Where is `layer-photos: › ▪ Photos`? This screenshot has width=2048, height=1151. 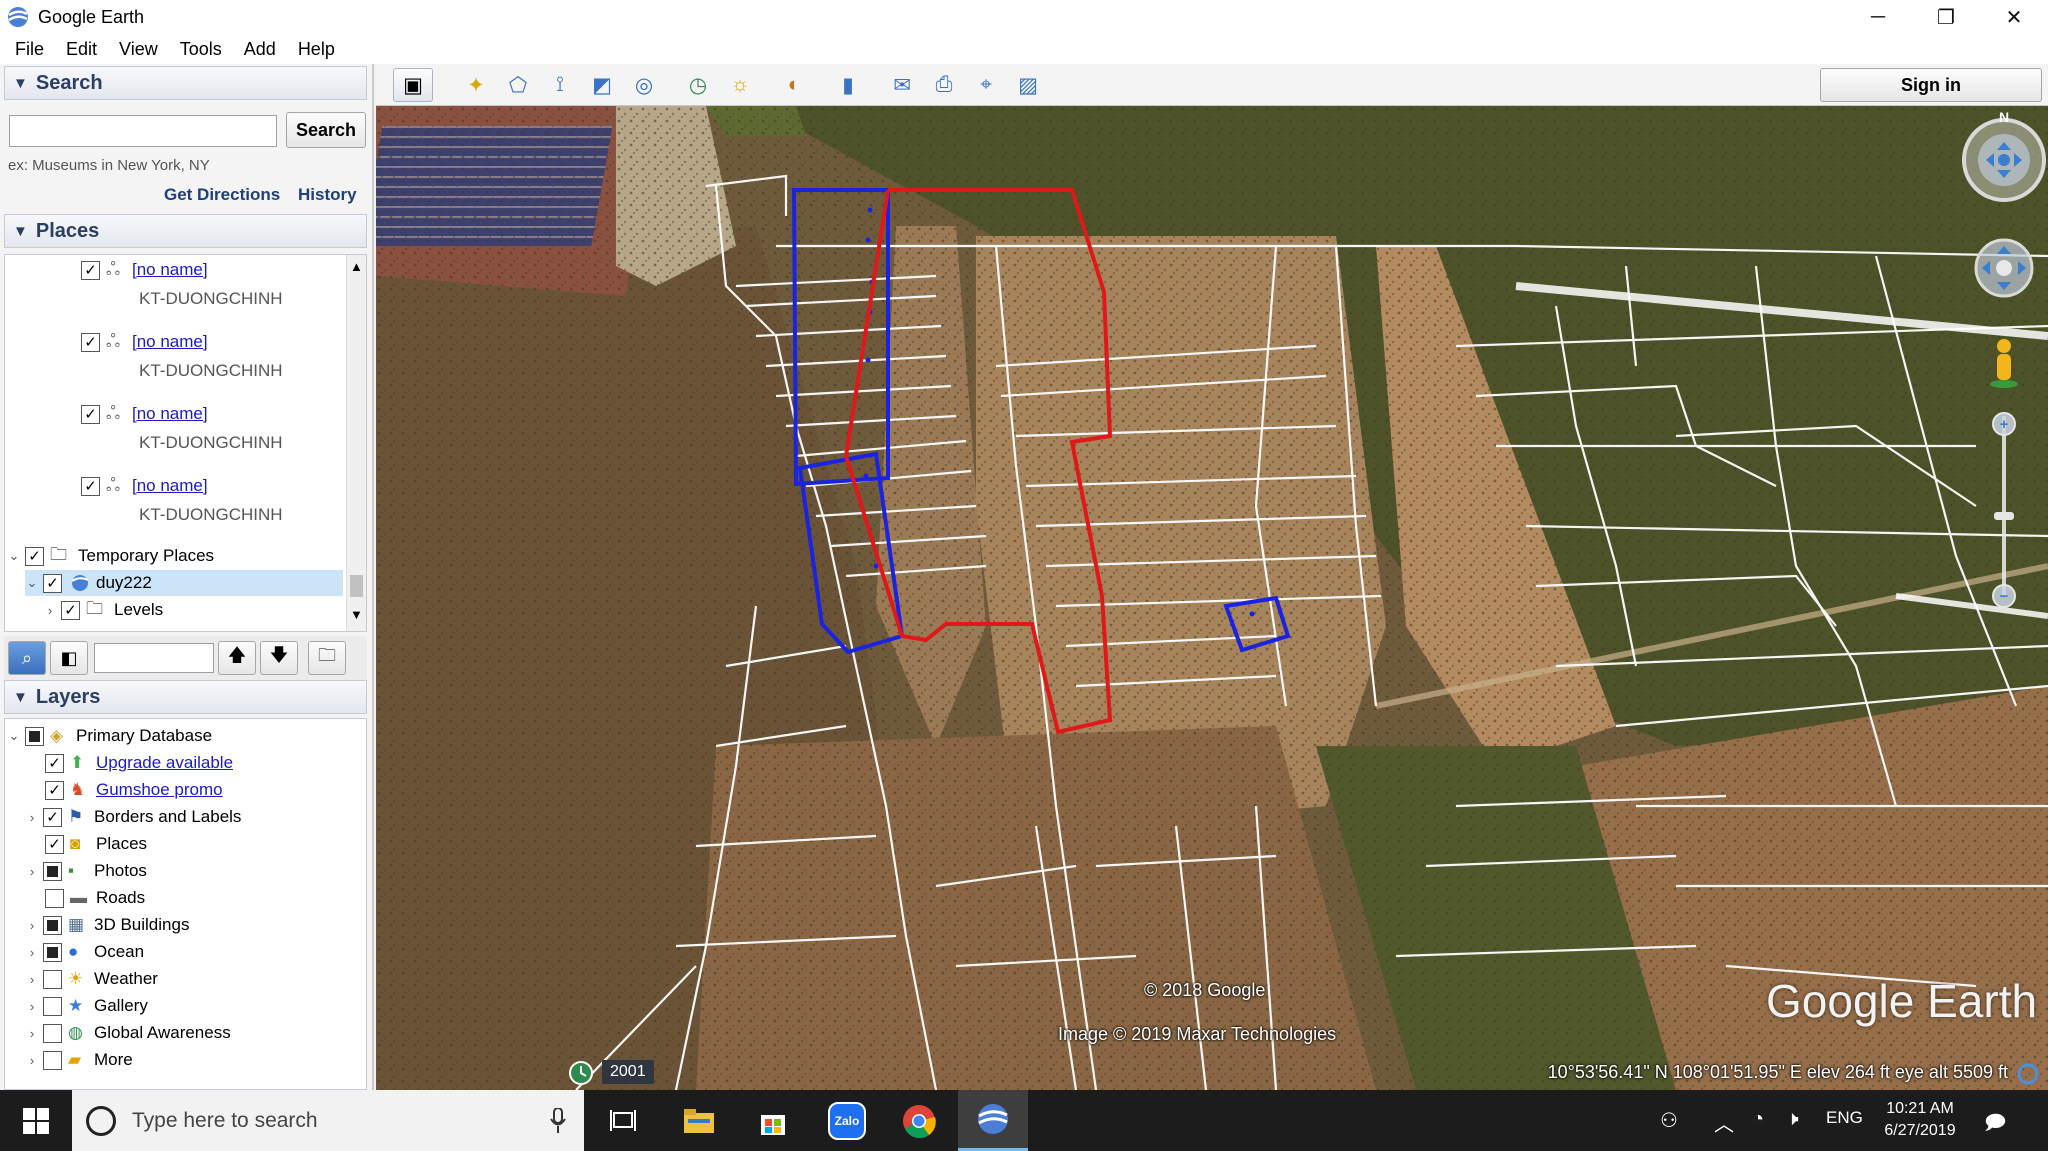 layer-photos: › ▪ Photos is located at coordinates (86, 871).